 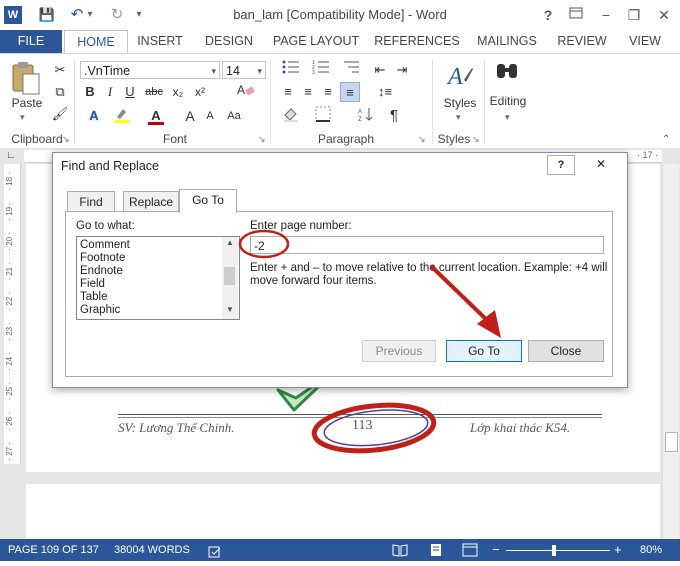 I want to click on styles-icon: A, so click(x=460, y=76).